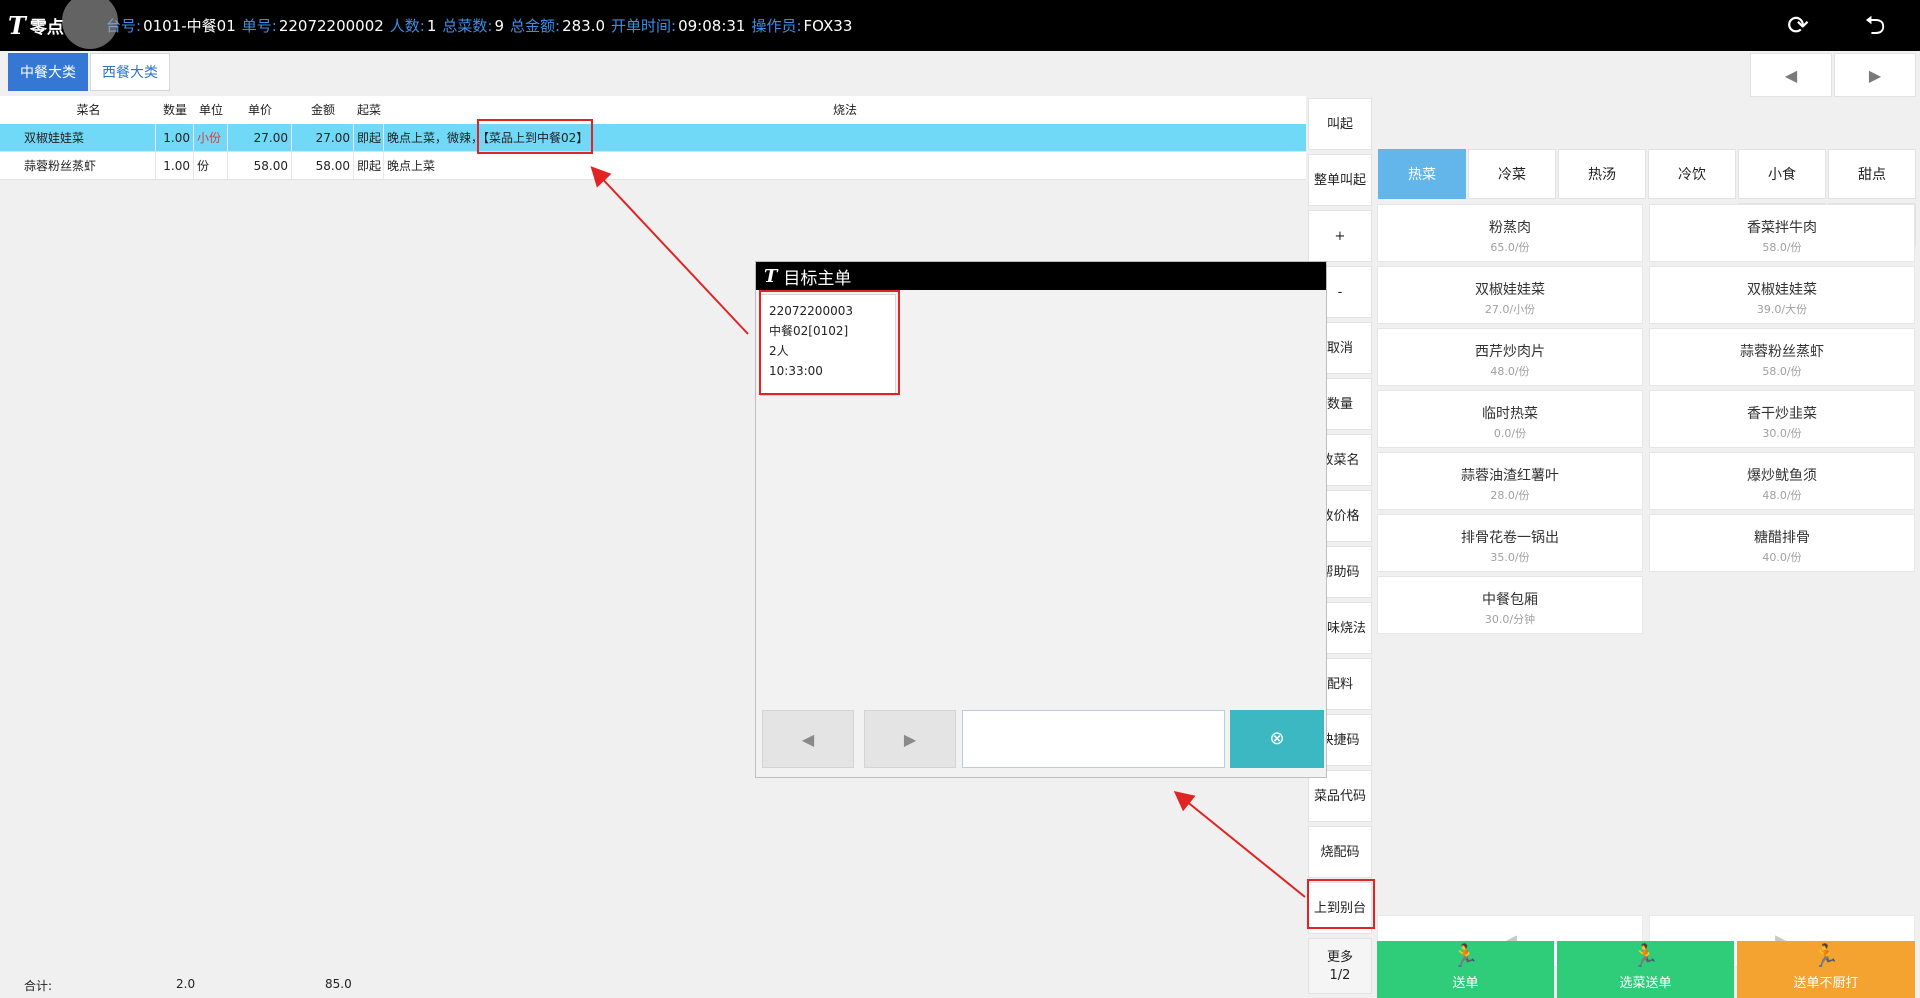 The height and width of the screenshot is (998, 1920). I want to click on arrow-to-method, so click(669, 250).